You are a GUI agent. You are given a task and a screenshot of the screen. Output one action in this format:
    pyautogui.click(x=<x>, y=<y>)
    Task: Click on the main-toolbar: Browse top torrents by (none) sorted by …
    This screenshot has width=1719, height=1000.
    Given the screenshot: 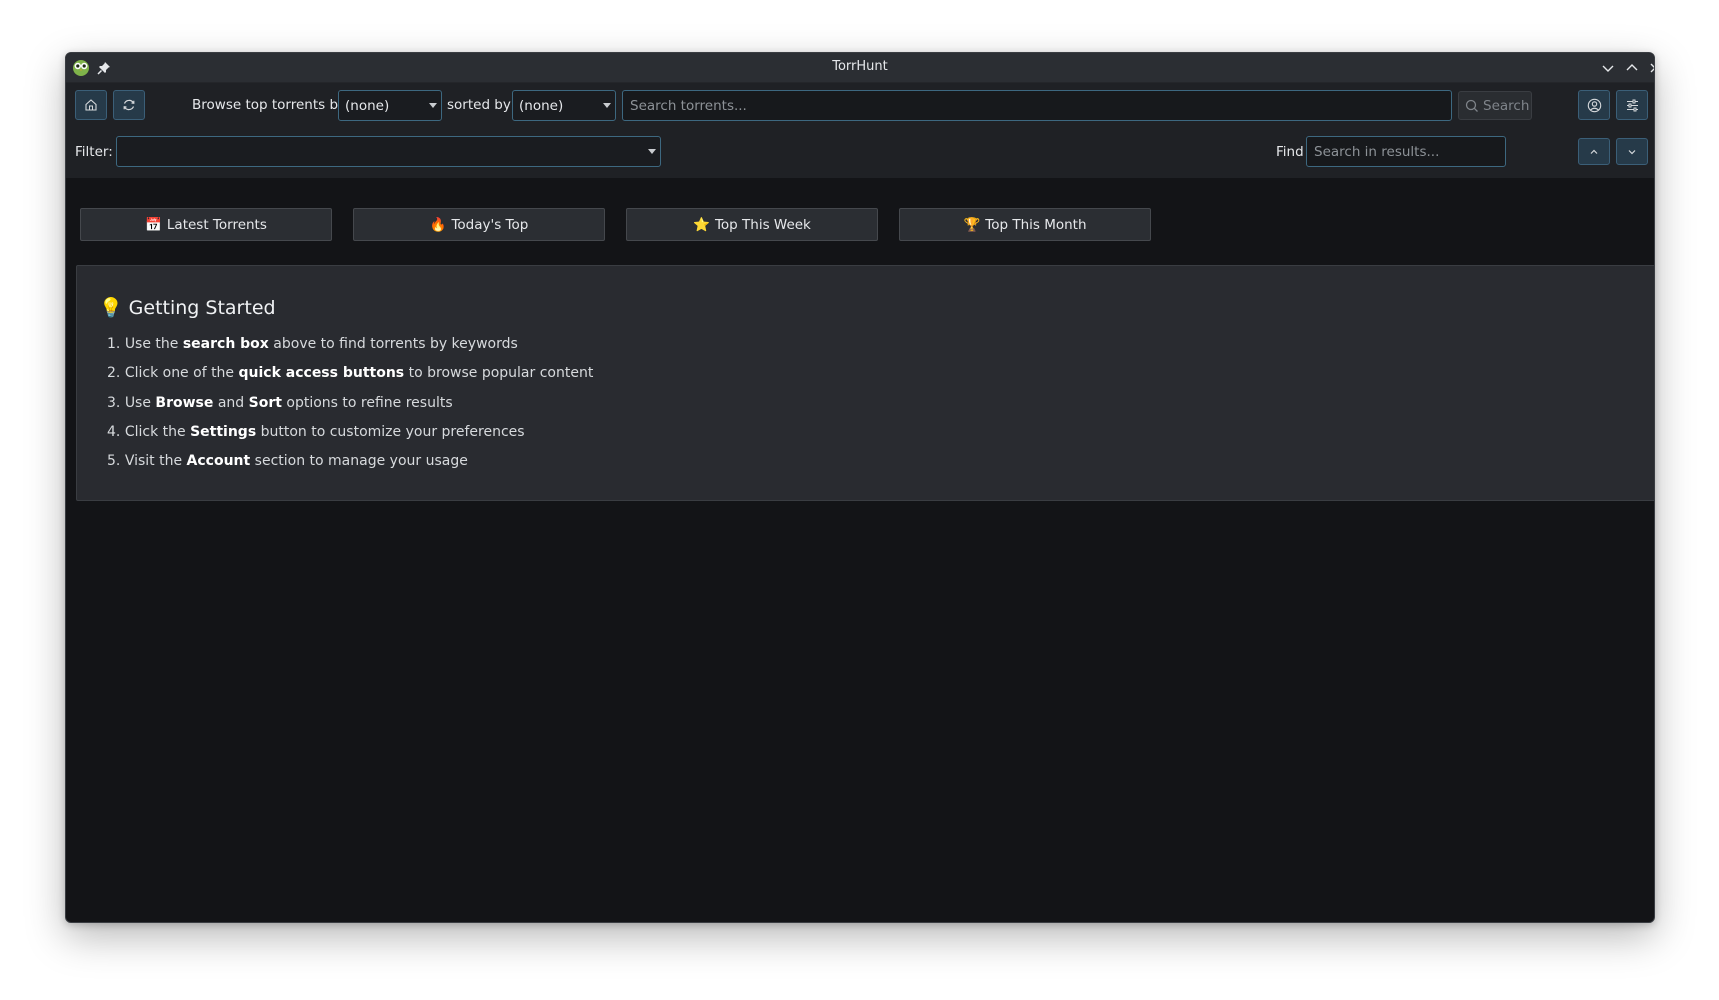 What is the action you would take?
    pyautogui.click(x=860, y=105)
    